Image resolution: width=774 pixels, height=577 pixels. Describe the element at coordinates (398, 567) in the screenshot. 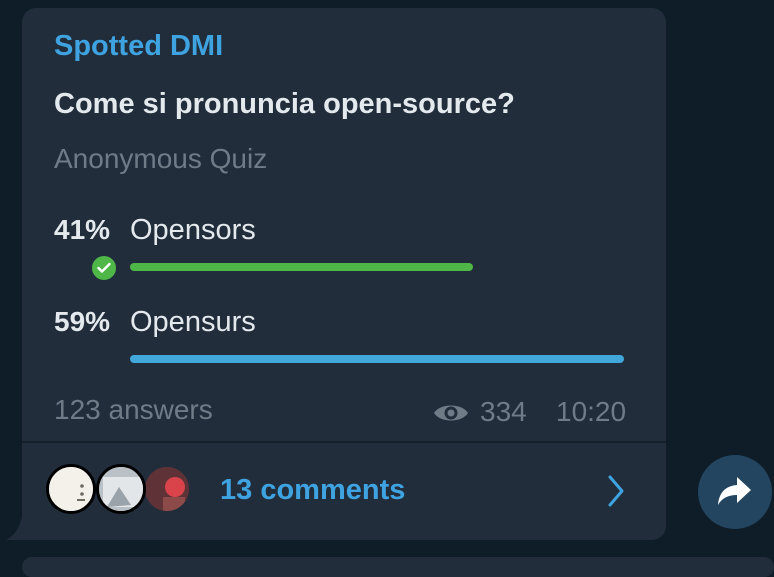

I see `next-message-bubble` at that location.